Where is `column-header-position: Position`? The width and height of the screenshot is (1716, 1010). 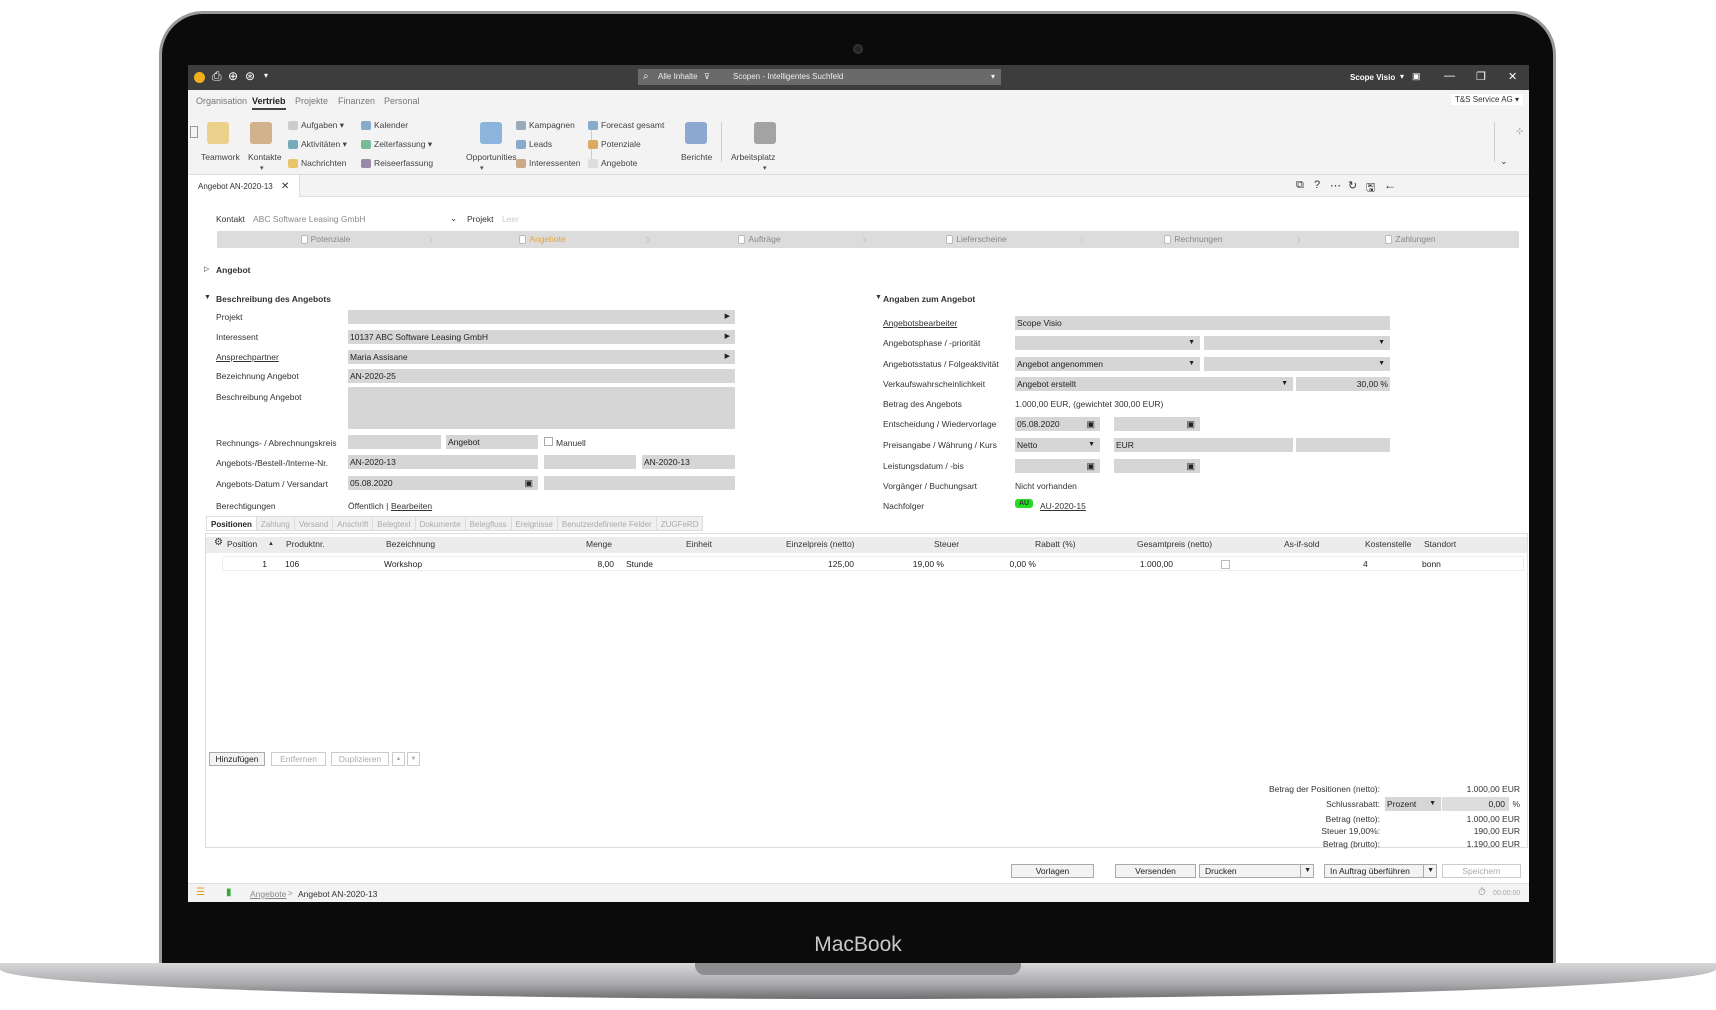
column-header-position: Position is located at coordinates (242, 544).